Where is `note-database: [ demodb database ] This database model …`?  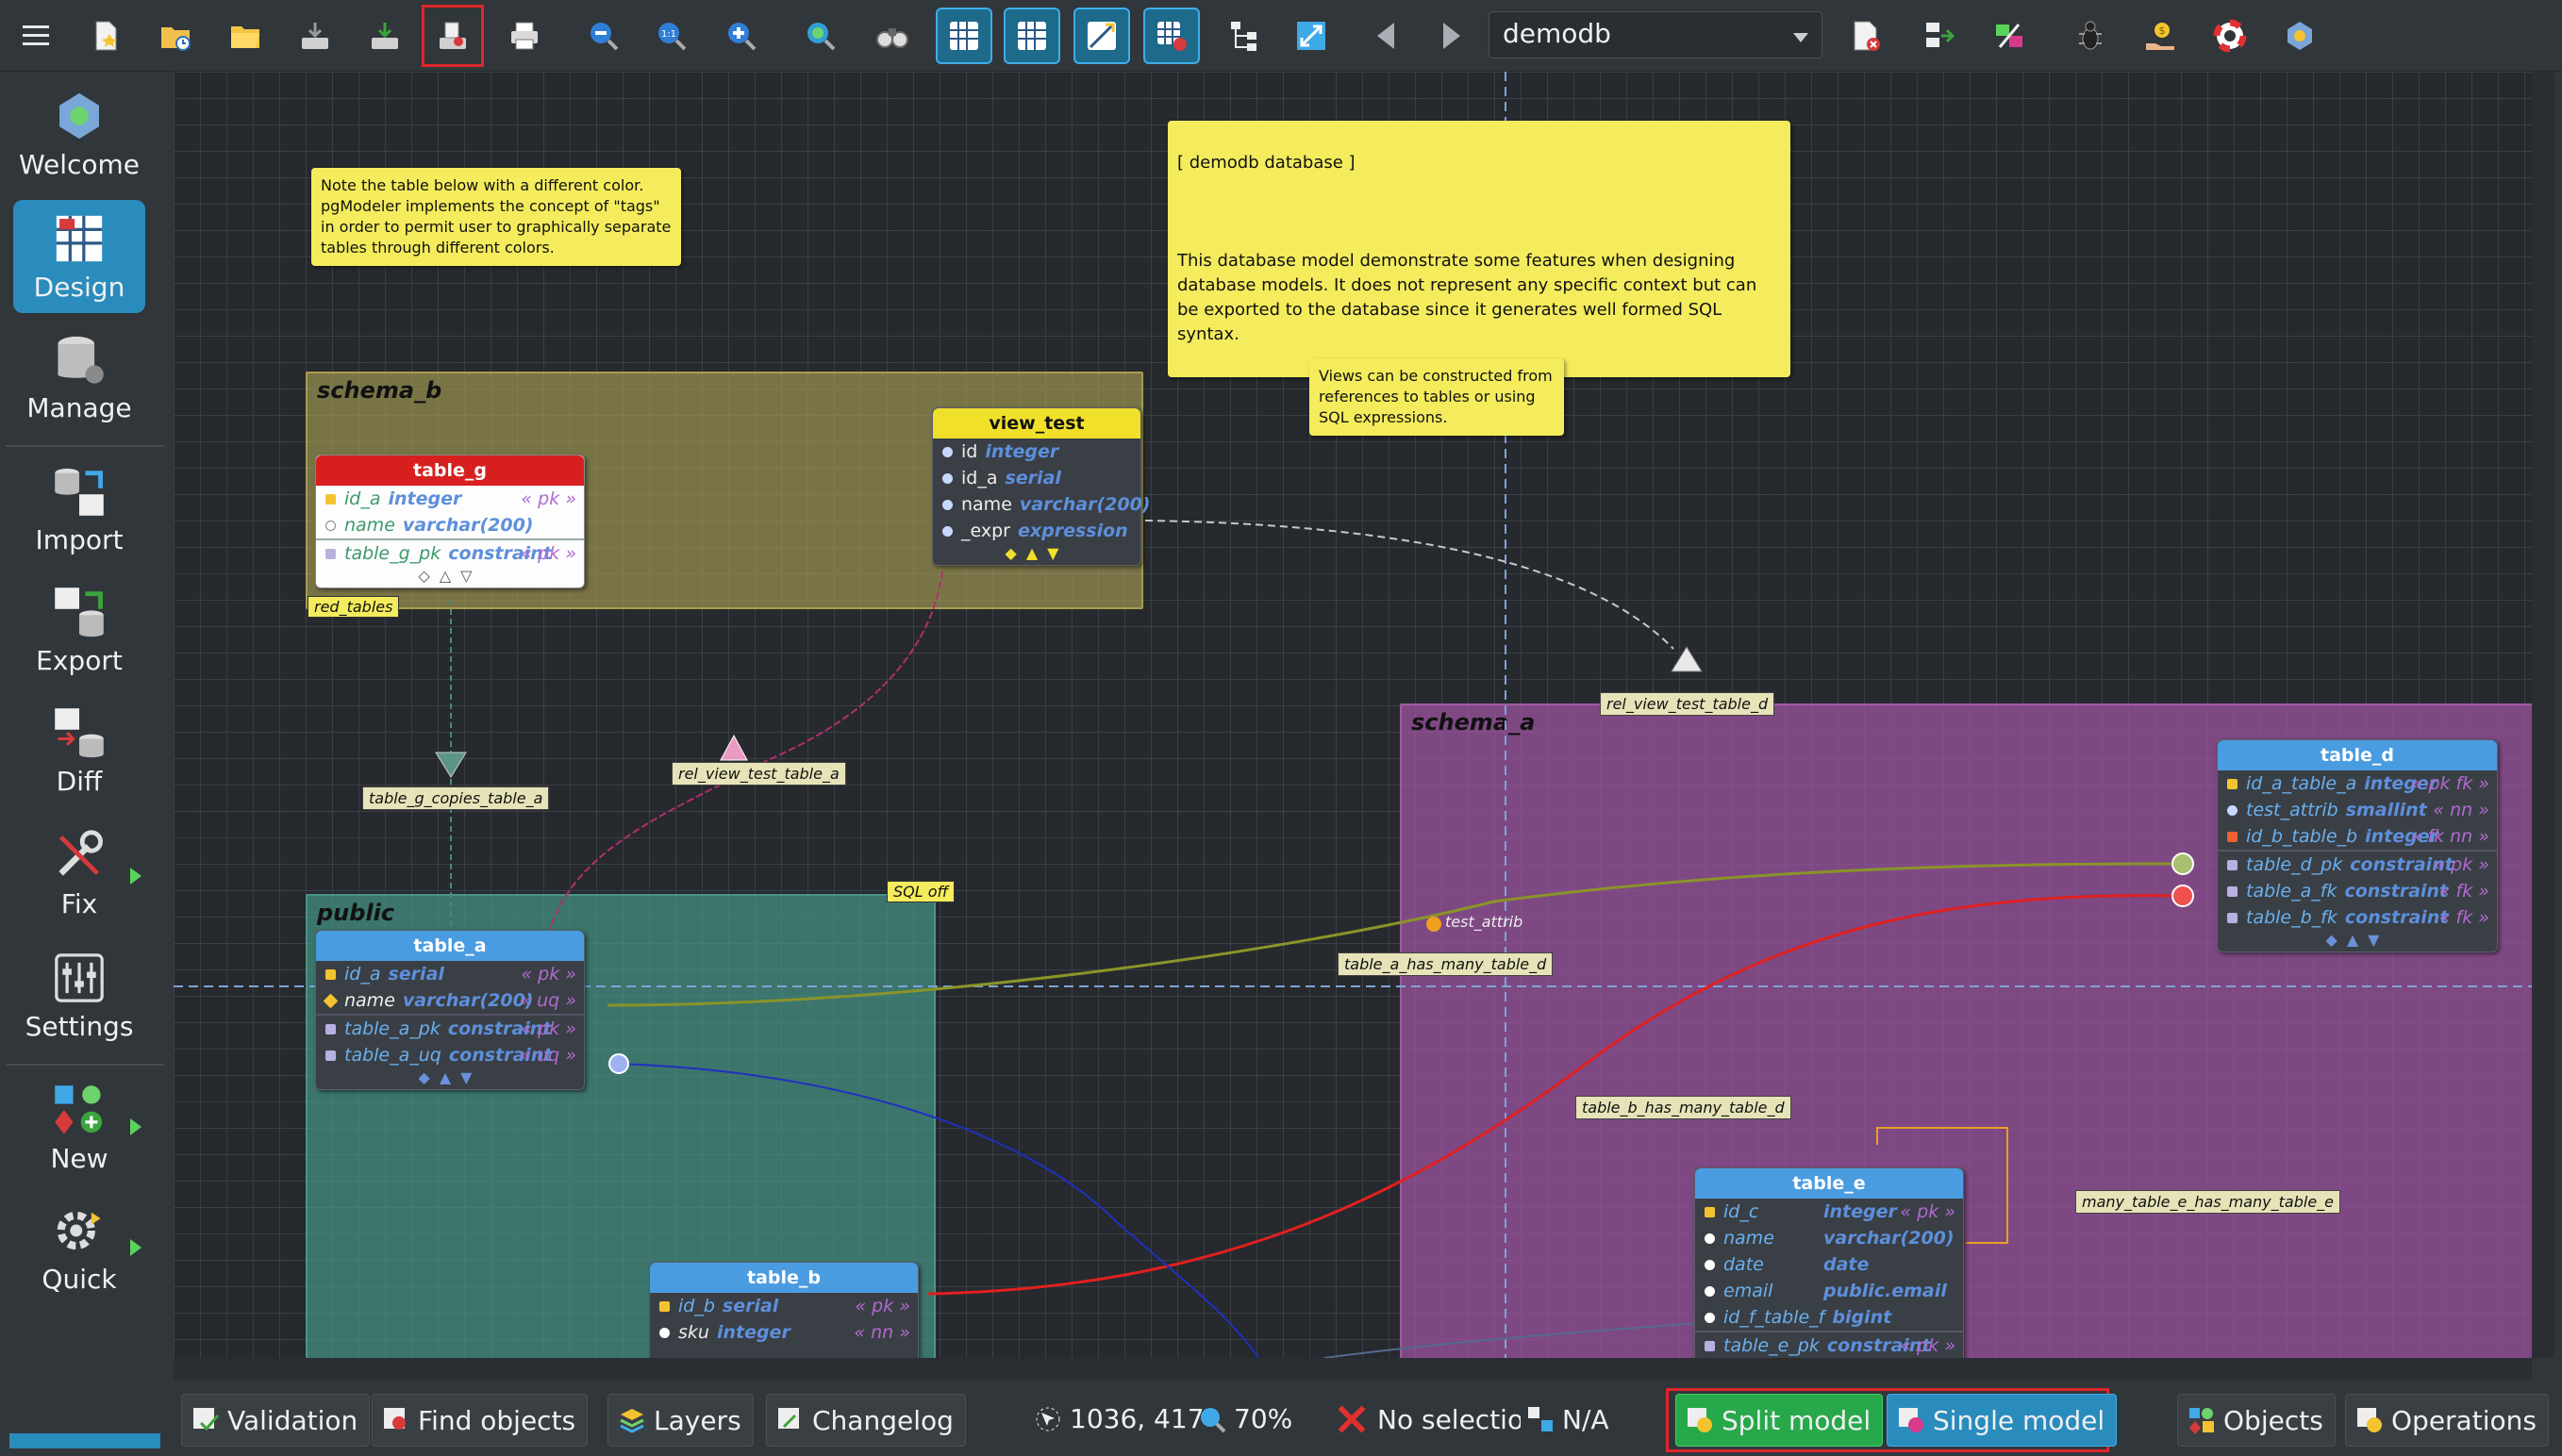 note-database: [ demodb database ] This database model … is located at coordinates (1479, 249).